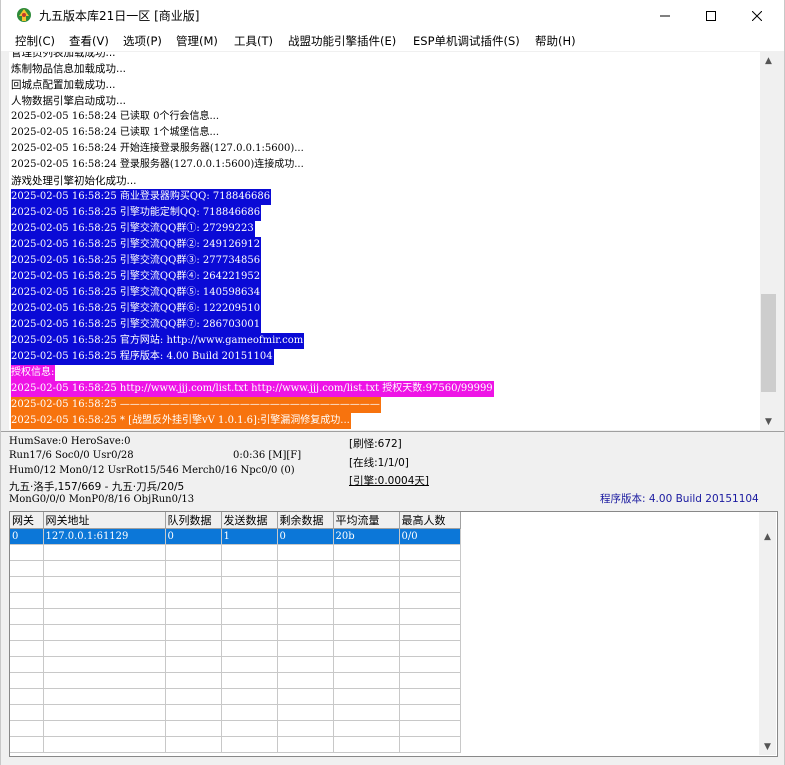 Image resolution: width=785 pixels, height=765 pixels. I want to click on app-icon, so click(24, 15).